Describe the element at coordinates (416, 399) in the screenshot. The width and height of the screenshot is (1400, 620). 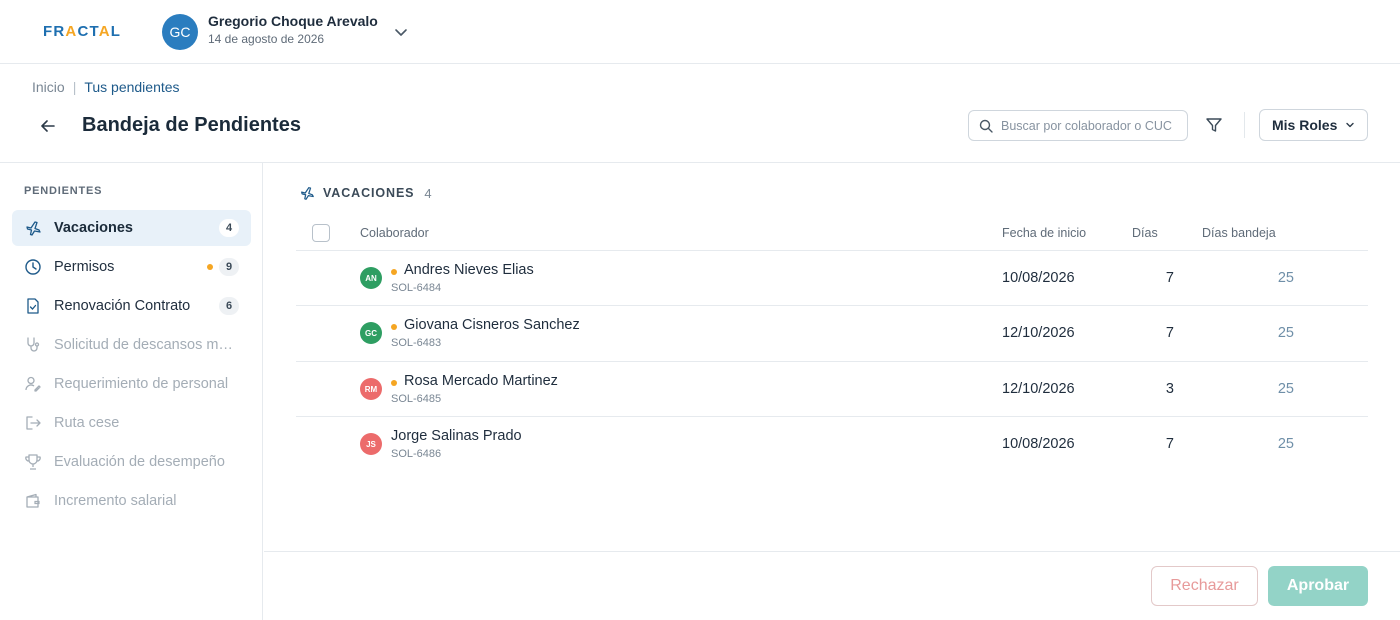
I see `request-code: SOL-6485` at that location.